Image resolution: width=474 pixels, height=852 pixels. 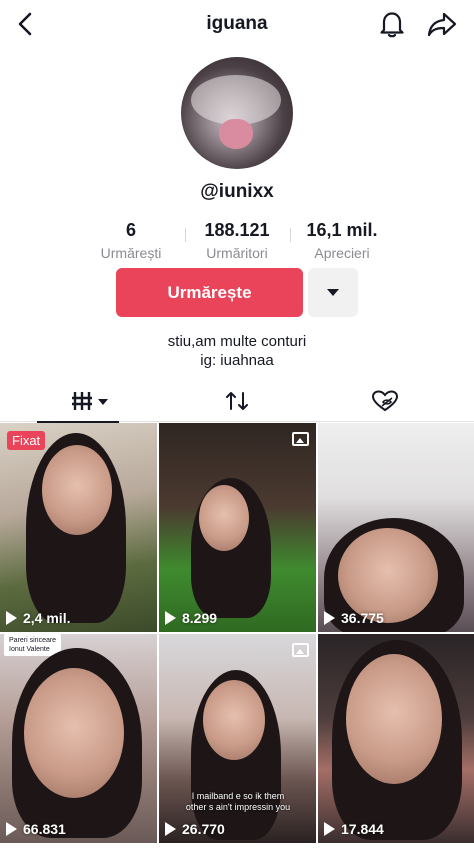 What do you see at coordinates (33, 645) in the screenshot?
I see `sticker-text: Pareri sinceare Ionut Valente` at bounding box center [33, 645].